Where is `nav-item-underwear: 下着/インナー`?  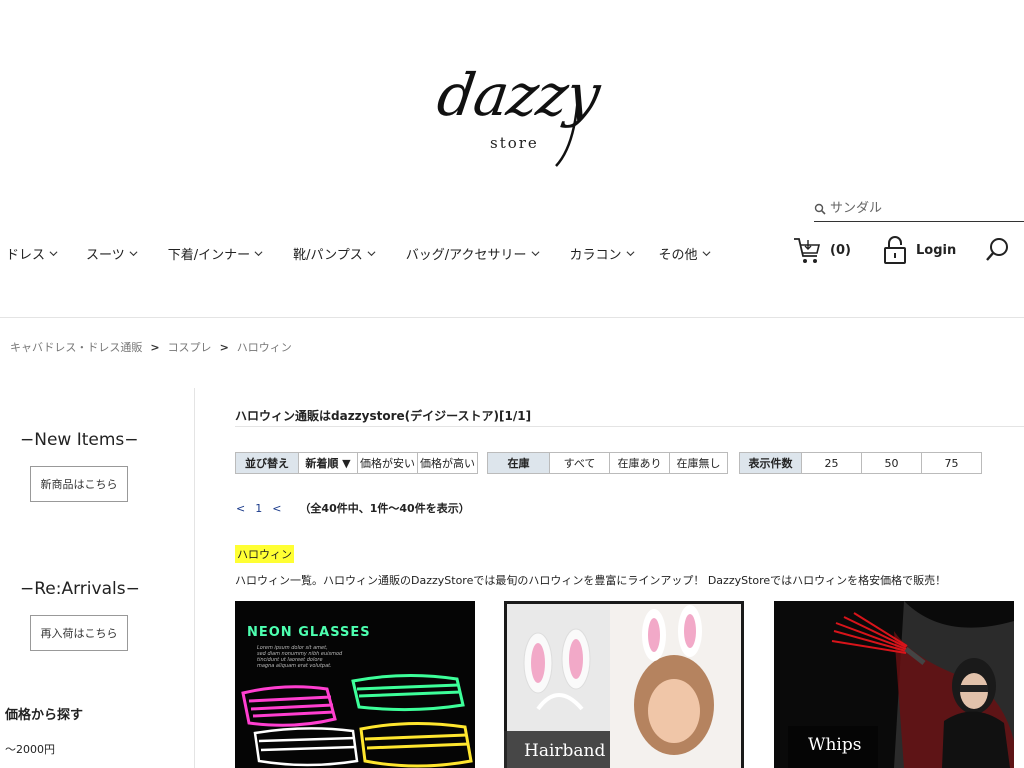
nav-item-underwear: 下着/インナー is located at coordinates (215, 253).